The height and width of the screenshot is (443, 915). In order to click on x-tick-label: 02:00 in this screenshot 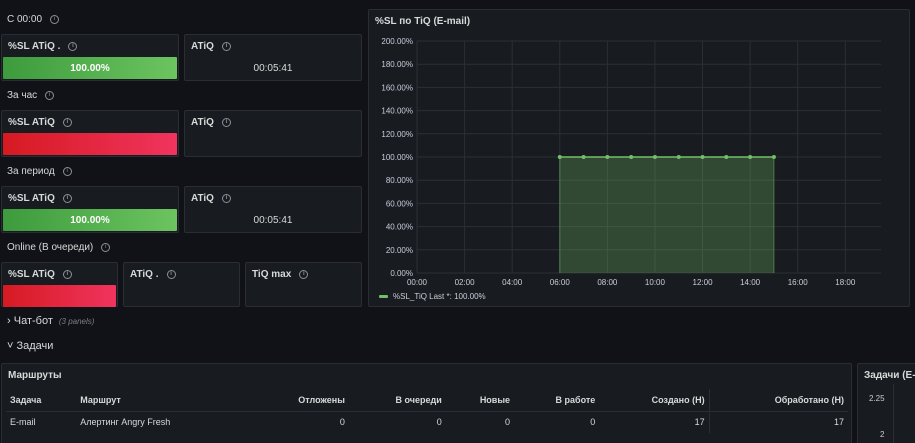, I will do `click(465, 282)`.